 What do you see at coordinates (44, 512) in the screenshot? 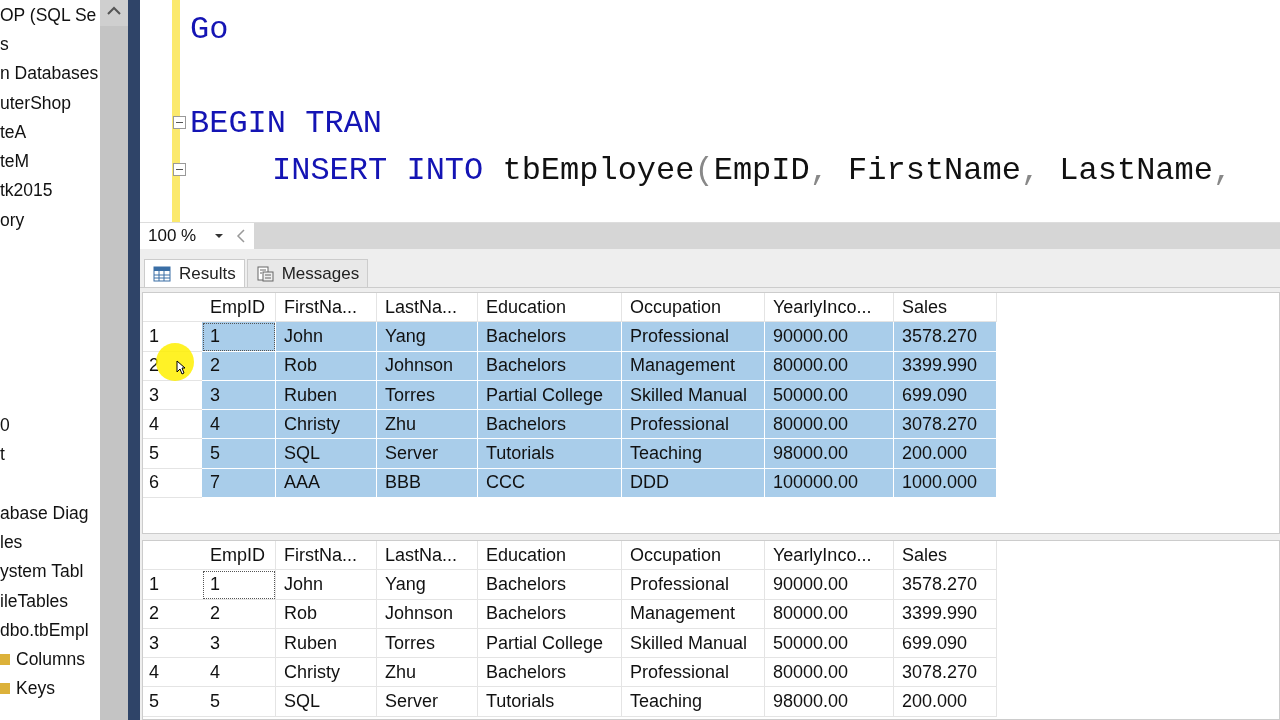
I see `tree-item: abase Diag` at bounding box center [44, 512].